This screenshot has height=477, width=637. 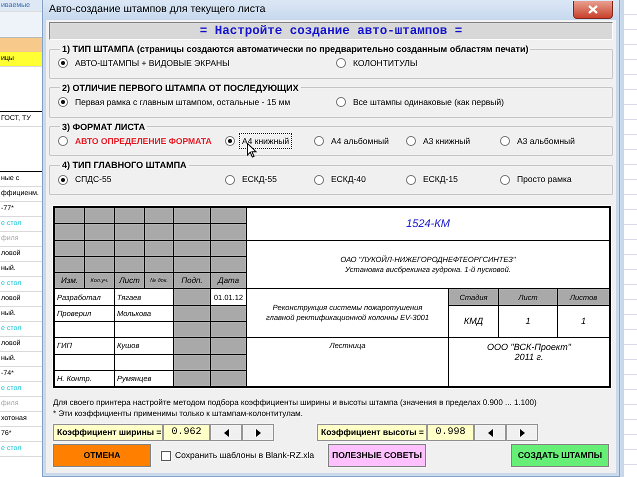 What do you see at coordinates (583, 322) in the screenshot?
I see `table-cell: 1` at bounding box center [583, 322].